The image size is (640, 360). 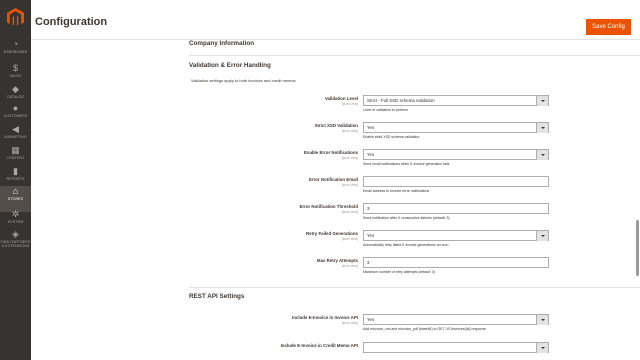 I want to click on gear-icon: ✲, so click(x=15, y=214).